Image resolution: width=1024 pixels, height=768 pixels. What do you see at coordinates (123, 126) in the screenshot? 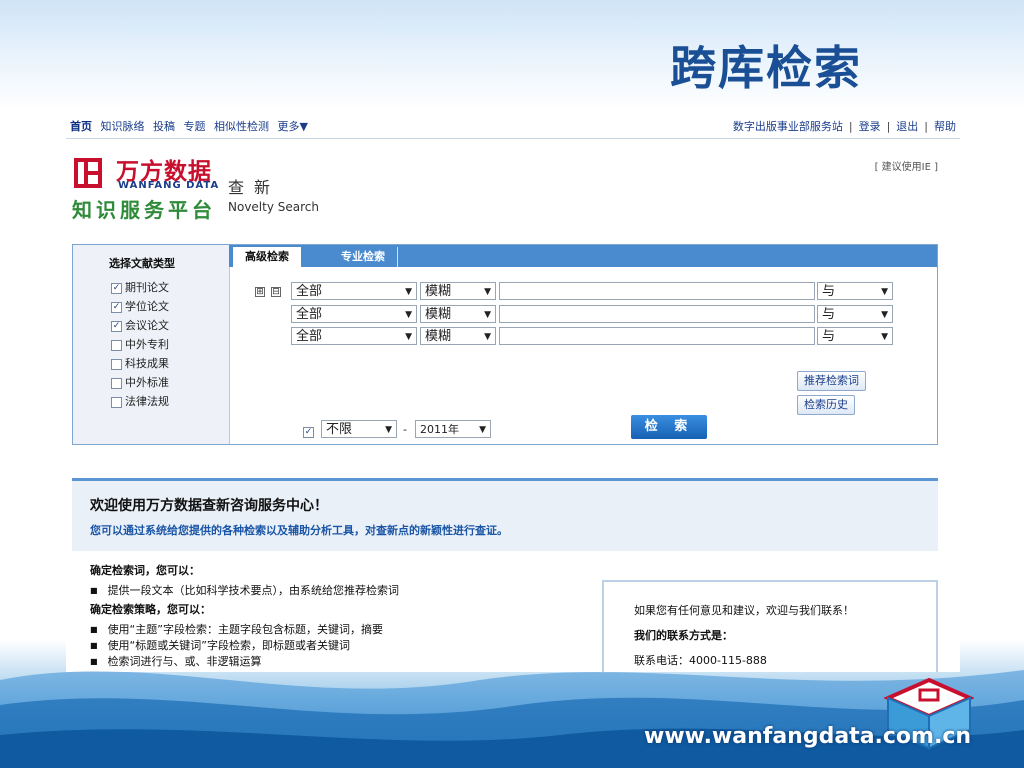
I see `nav-item-knowledge: 知识脉络` at bounding box center [123, 126].